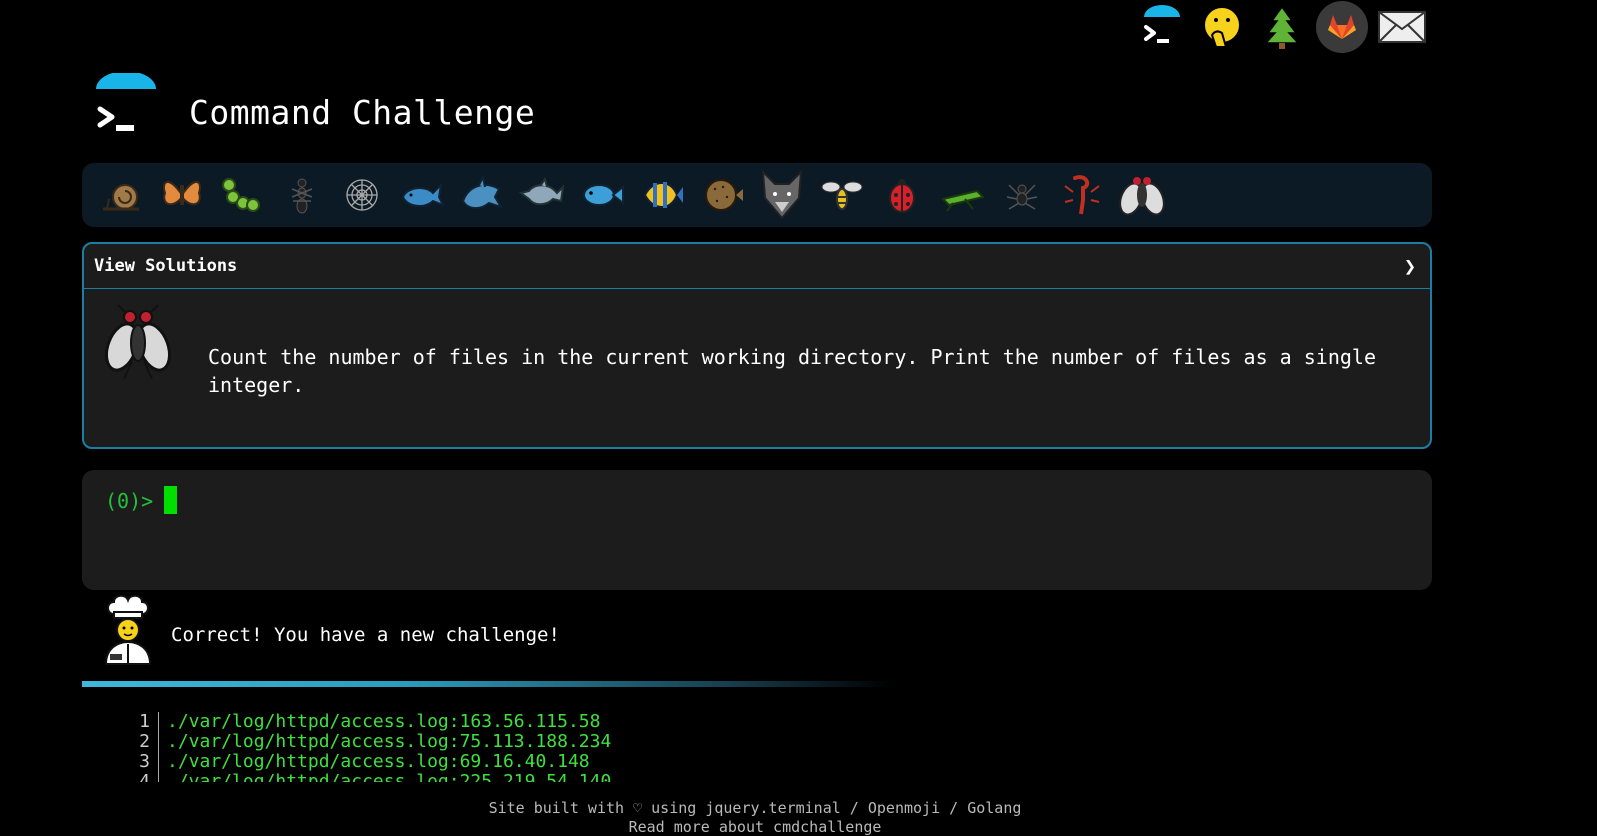  Describe the element at coordinates (1222, 27) in the screenshot. I see `face-with-hand-over-mouth-icon` at that location.